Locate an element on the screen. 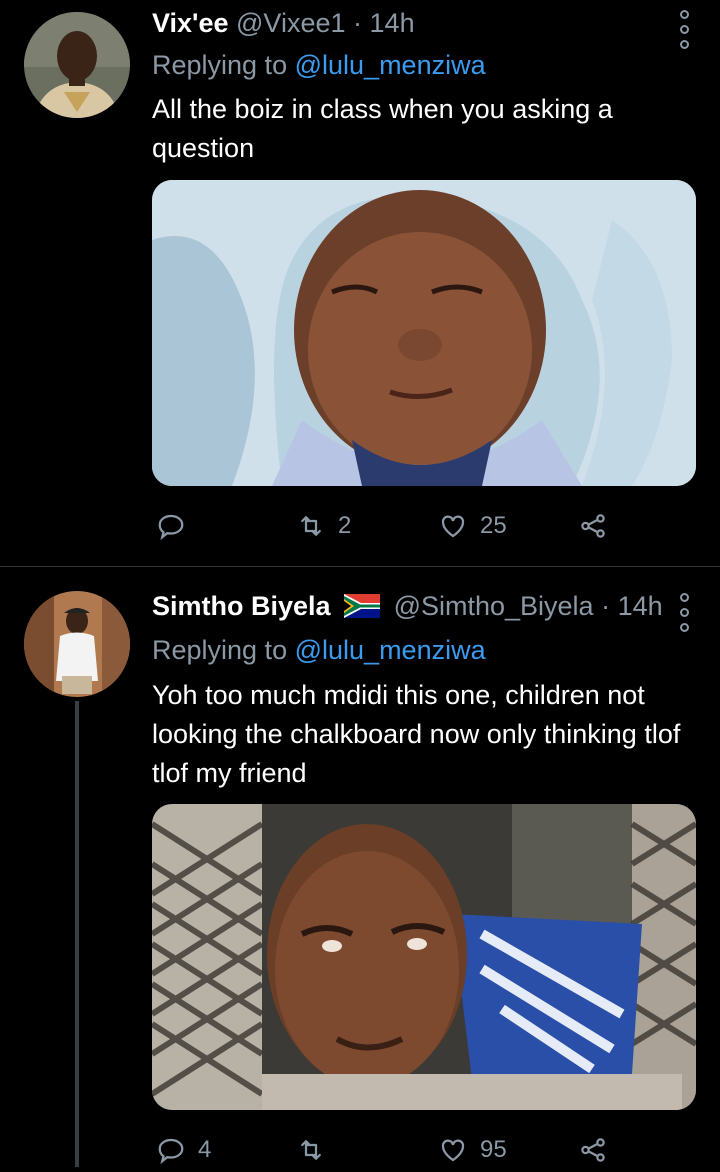 The height and width of the screenshot is (1172, 720). tweet-header: Vix'ee @Vixee1 · 14h is located at coordinates (406, 23).